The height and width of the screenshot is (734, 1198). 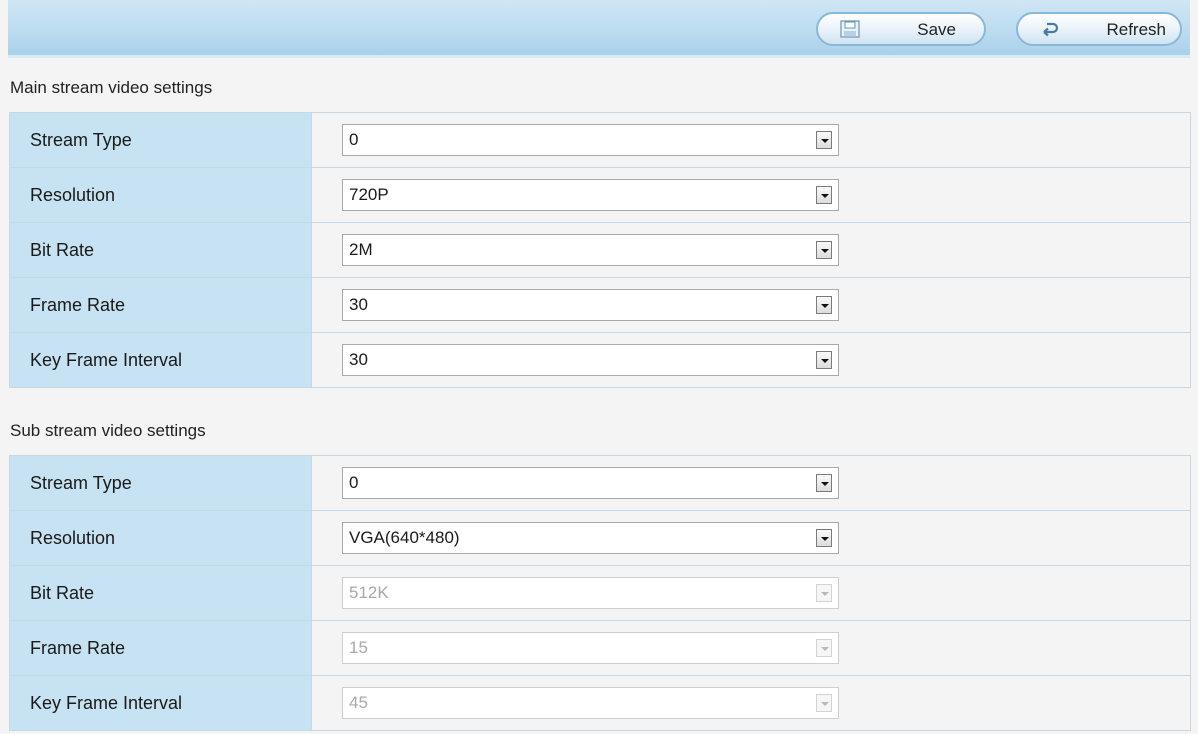 What do you see at coordinates (354, 482) in the screenshot?
I see `sub-stream-type-value: 0` at bounding box center [354, 482].